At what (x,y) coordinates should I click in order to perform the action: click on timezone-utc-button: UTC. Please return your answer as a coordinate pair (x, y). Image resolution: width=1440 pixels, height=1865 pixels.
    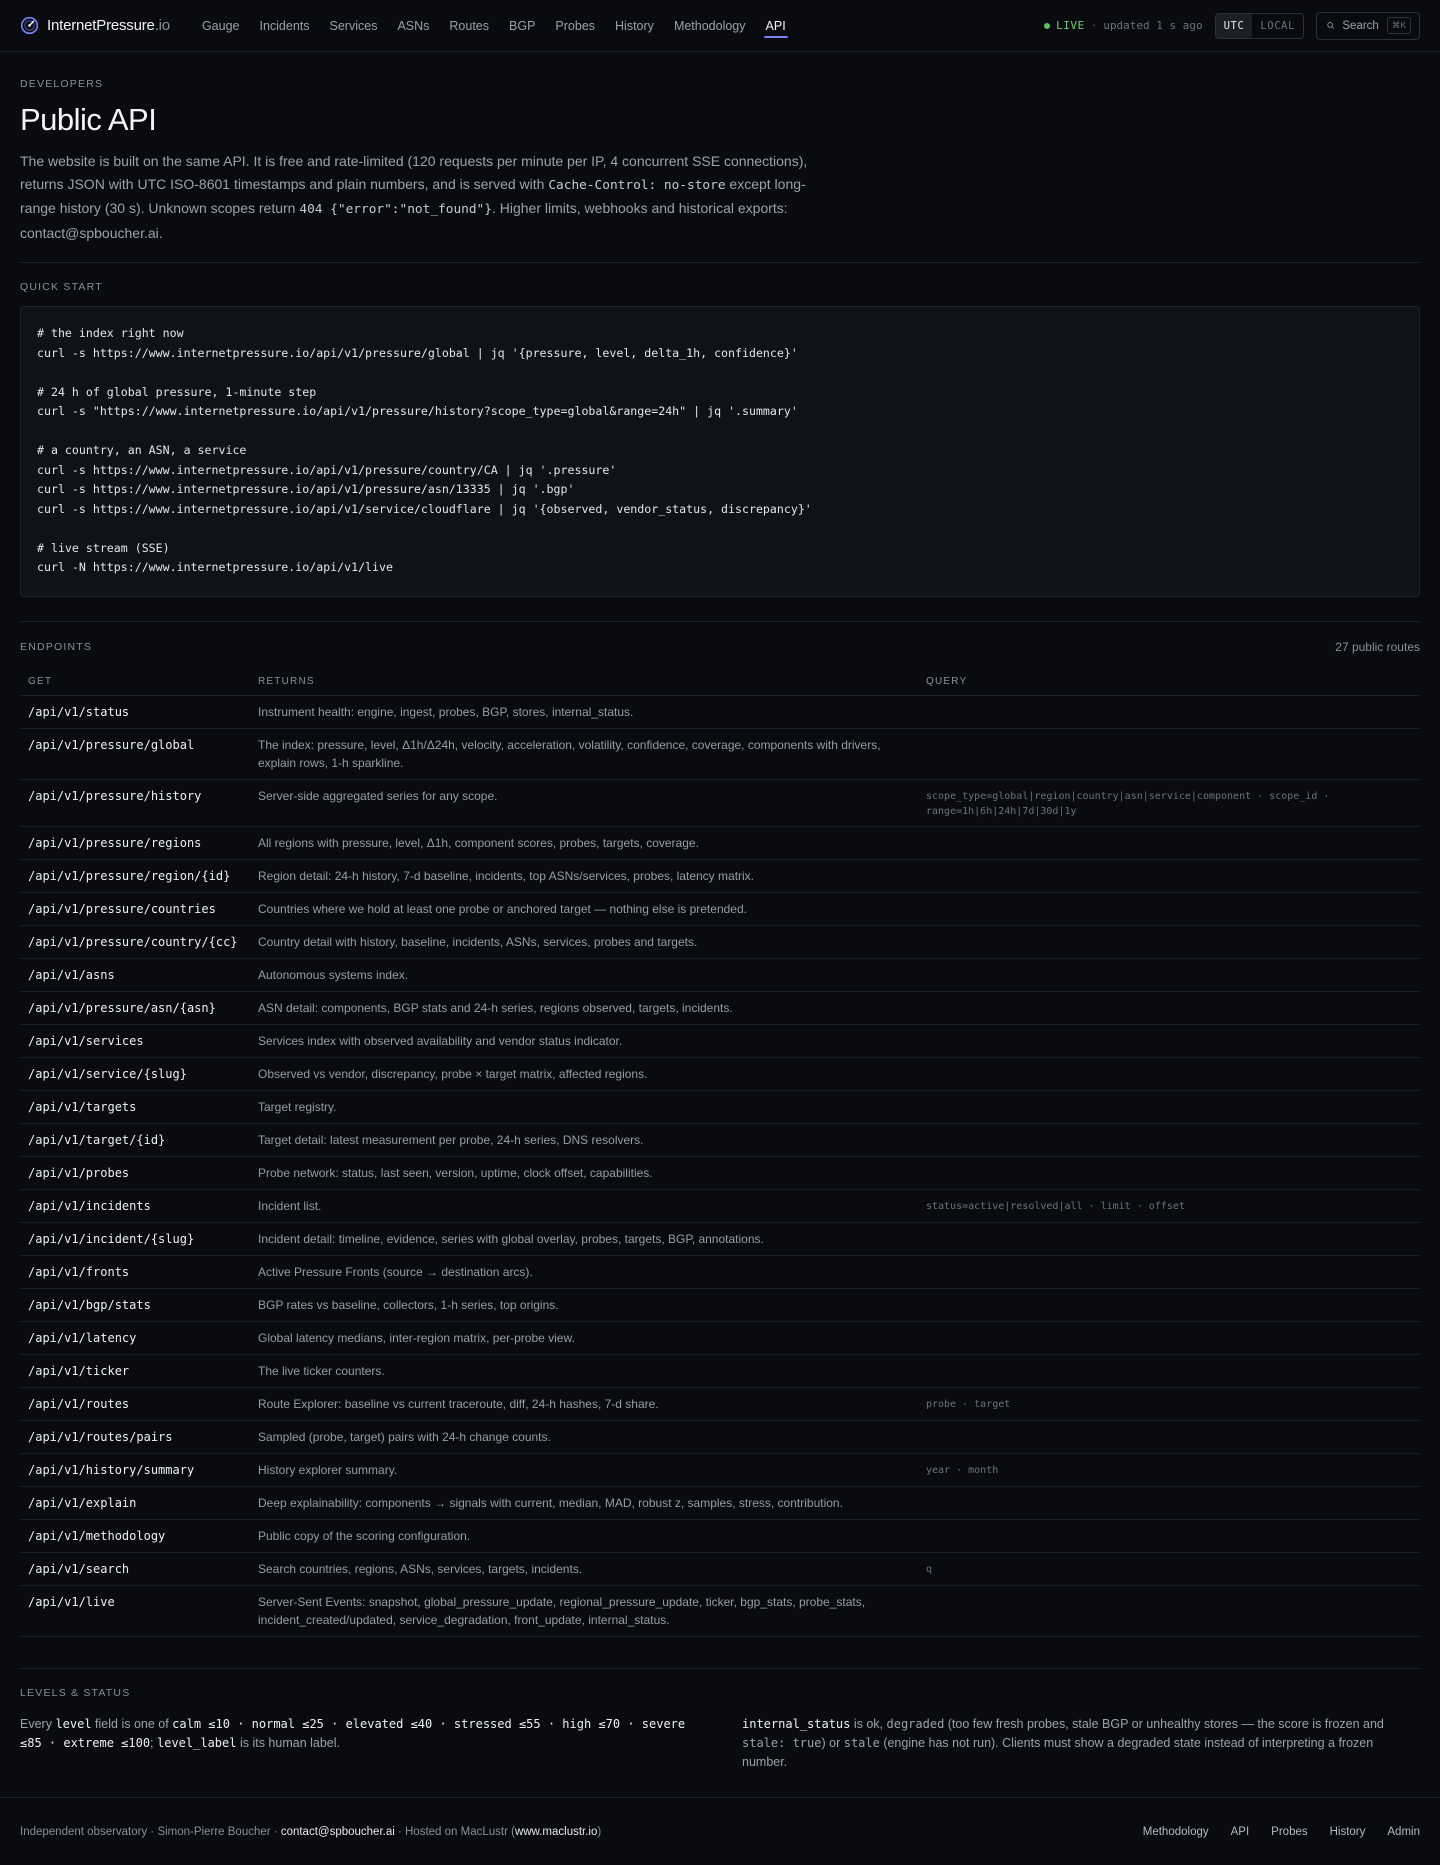
    Looking at the image, I should click on (1234, 25).